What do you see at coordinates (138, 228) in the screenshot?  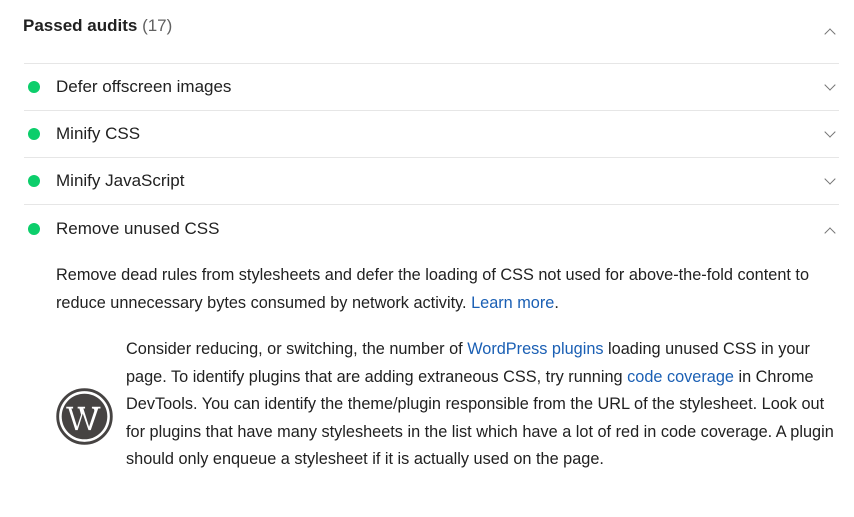 I see `audit-title: Remove unused CSS` at bounding box center [138, 228].